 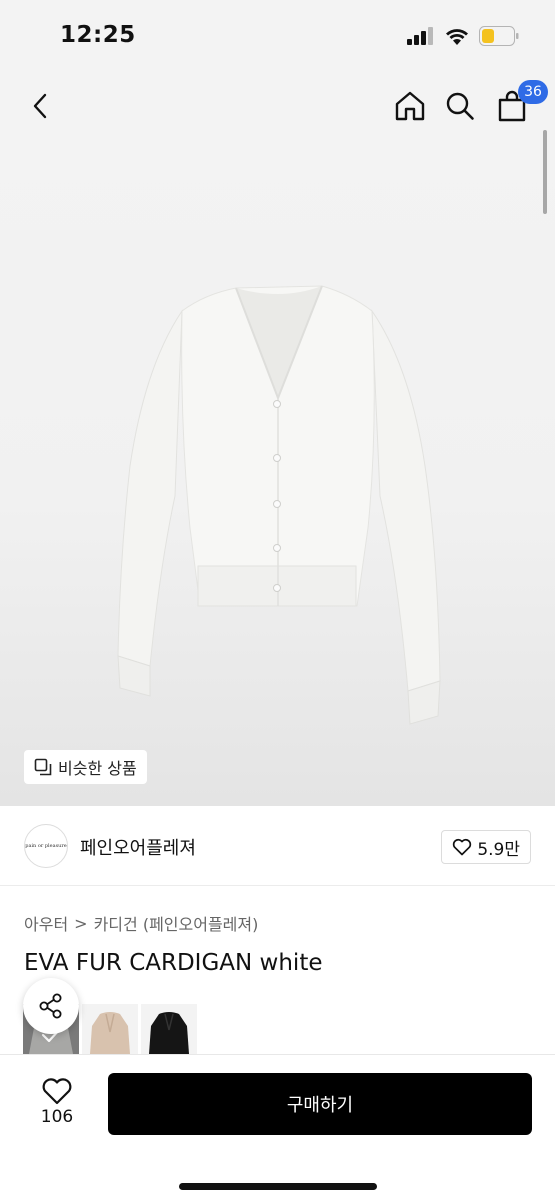 What do you see at coordinates (176, 923) in the screenshot?
I see `breadcrumb-subcategory: 카디건 (페인오어플레져)` at bounding box center [176, 923].